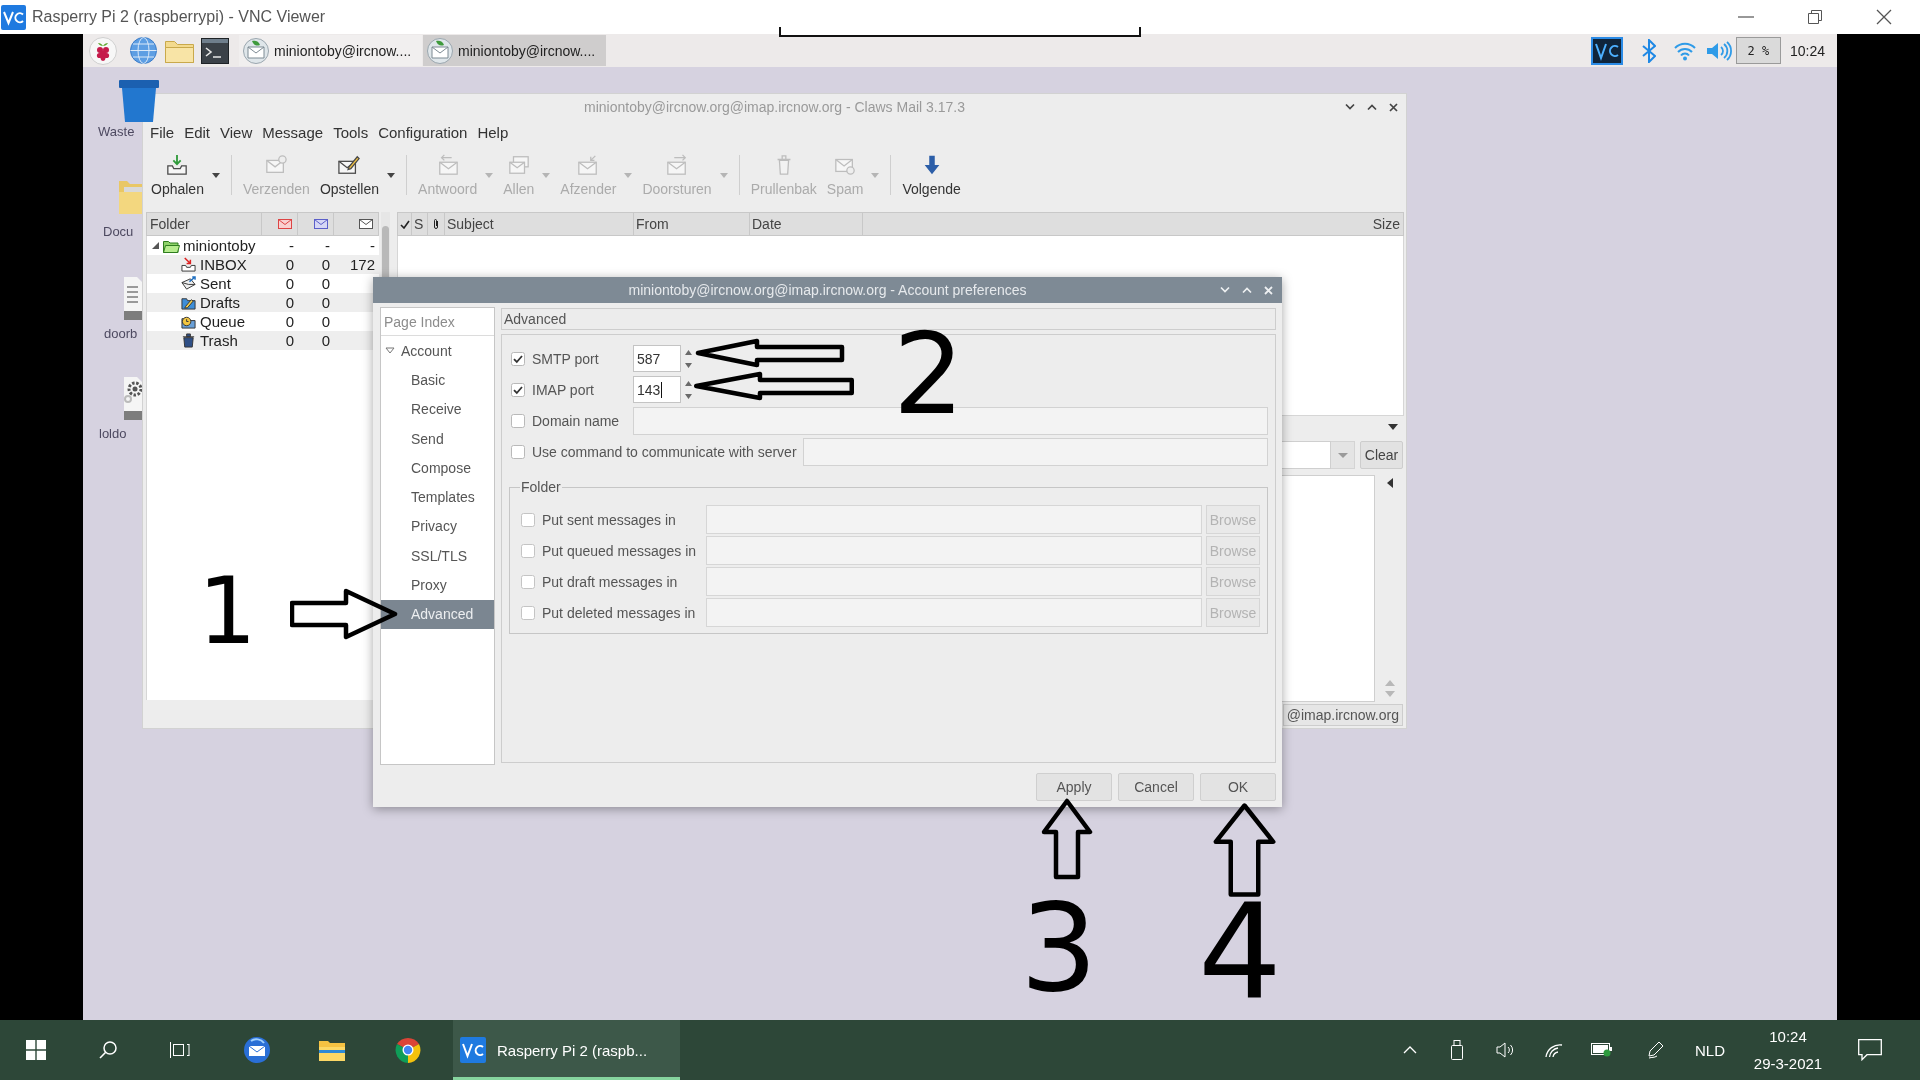  I want to click on setting-label: Put queued messages in, so click(620, 550).